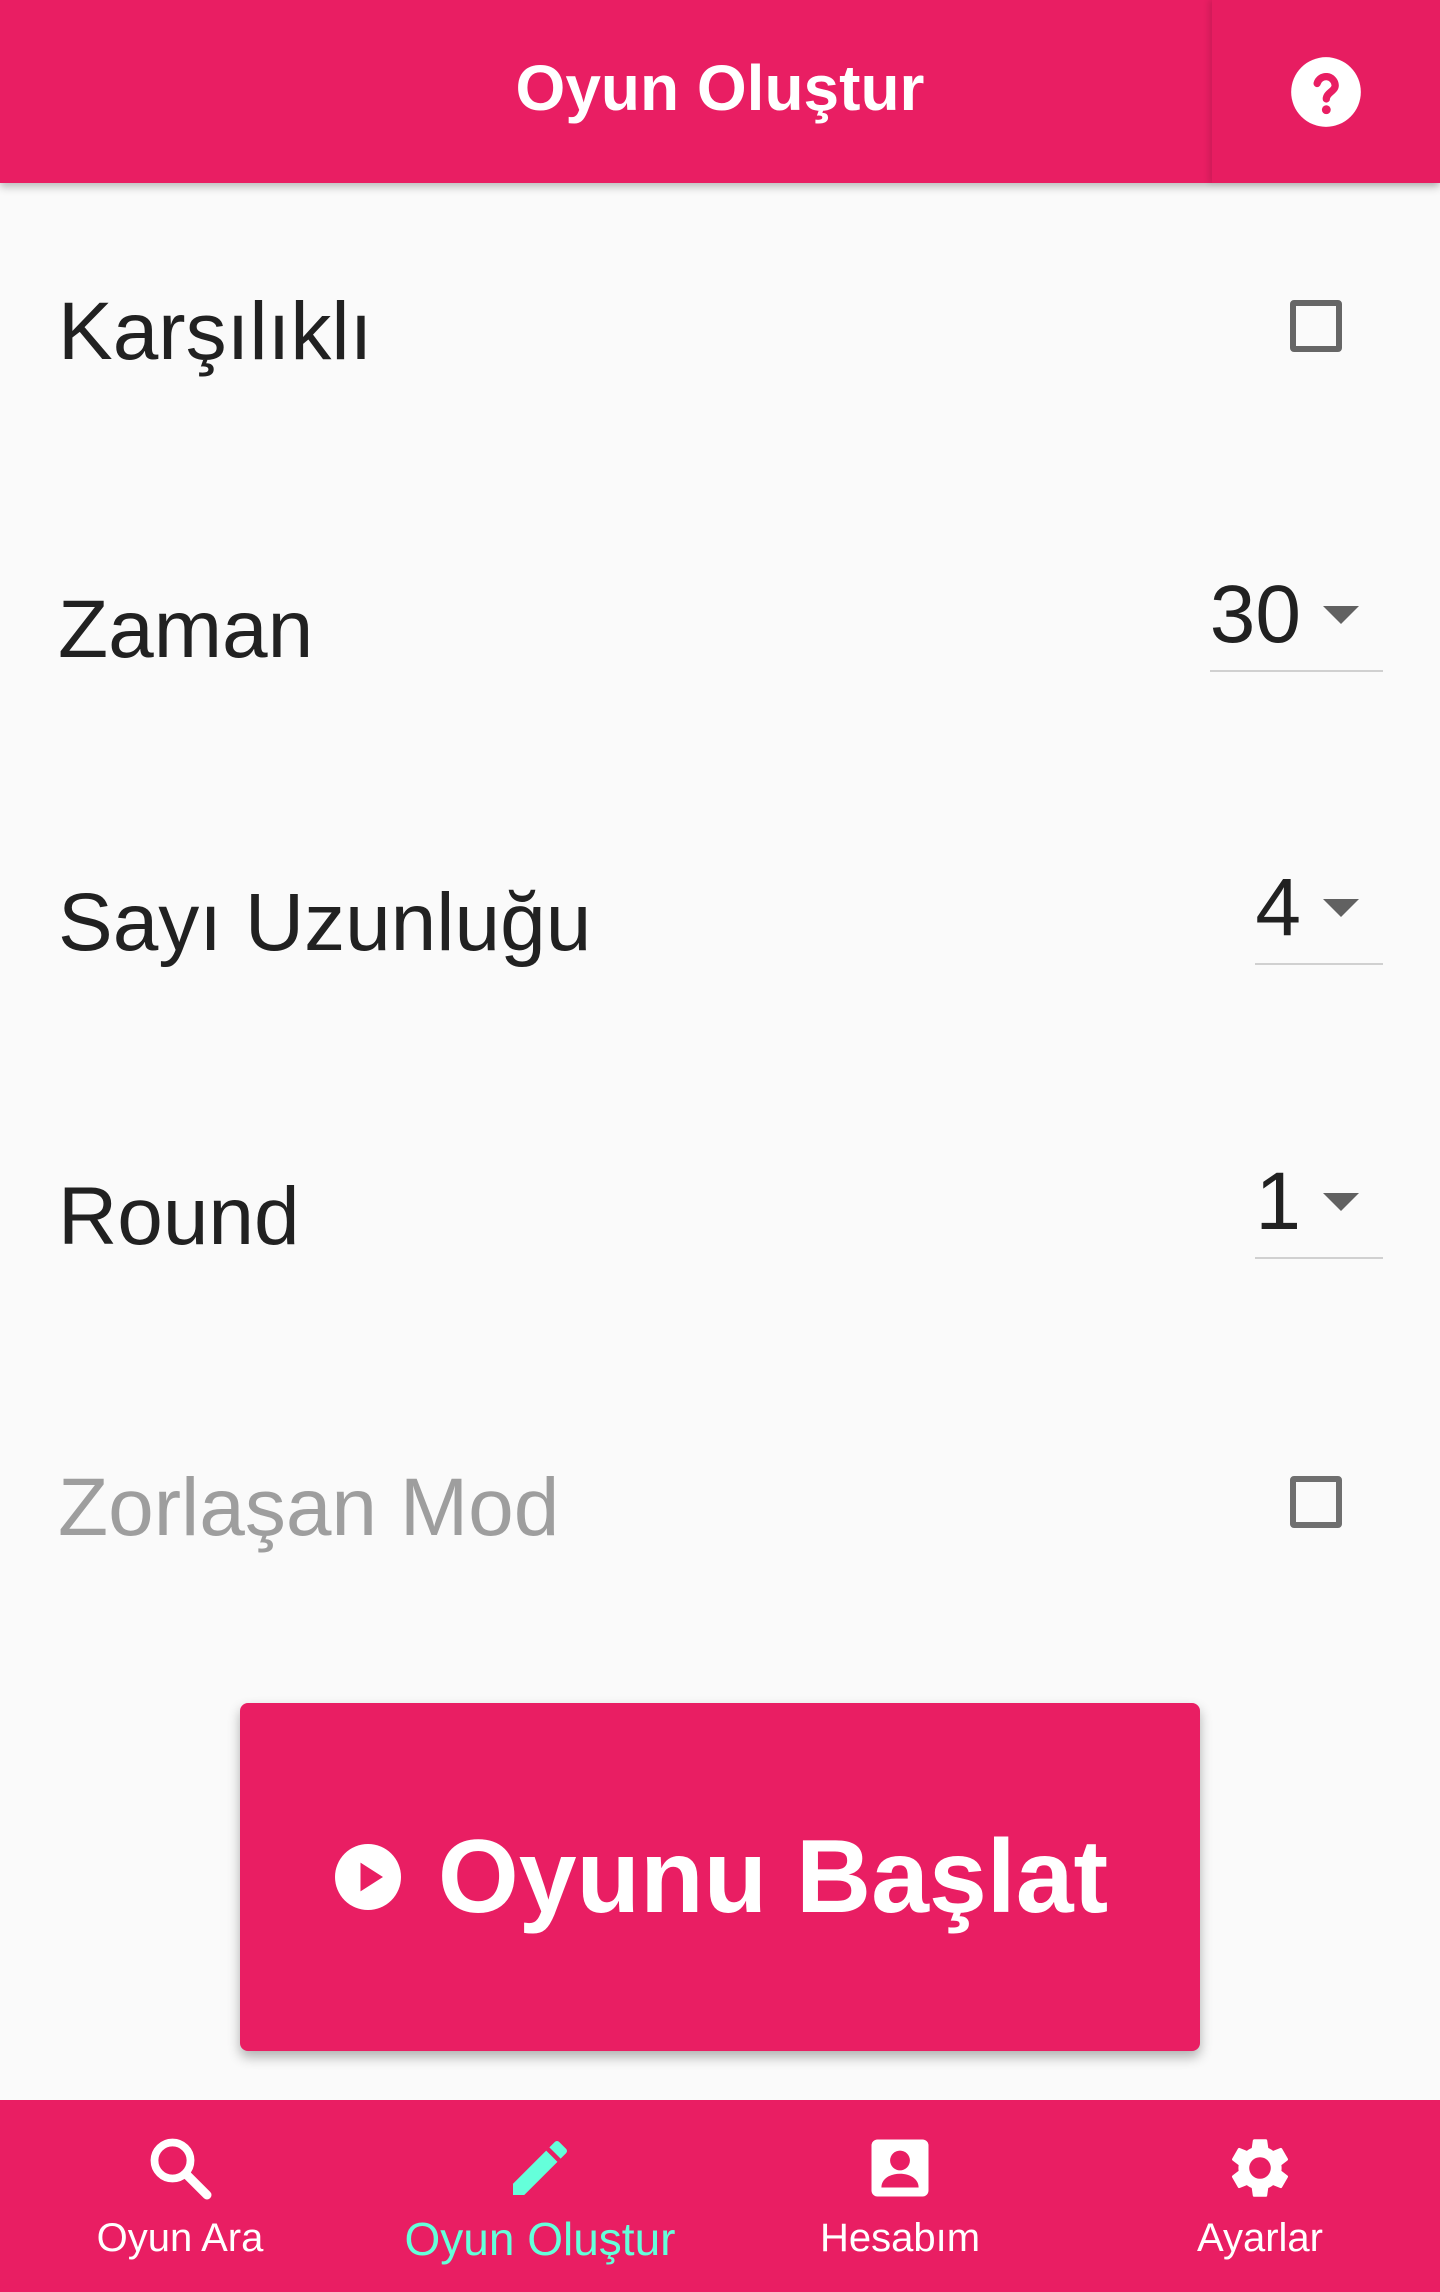 This screenshot has height=2292, width=1440. I want to click on zorlasan-mod-label: Zorlaşan Mod, so click(309, 1507).